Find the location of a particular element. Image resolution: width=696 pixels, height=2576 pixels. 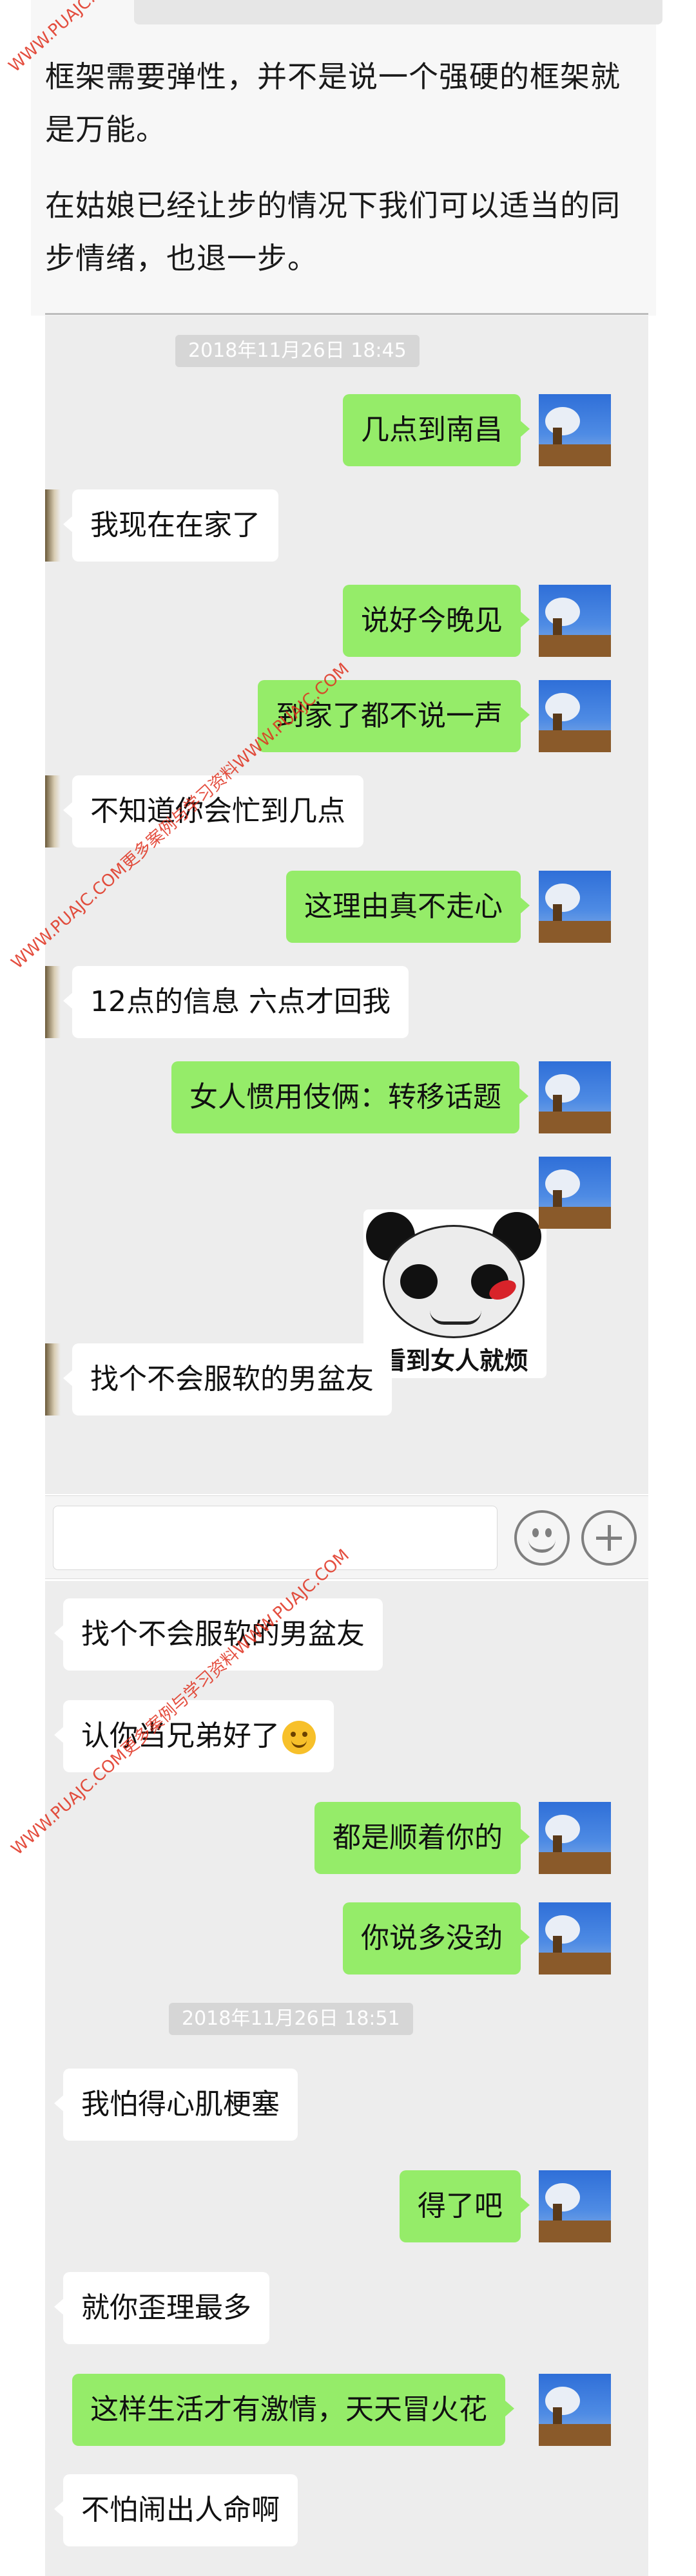

page-margin-left is located at coordinates (16, 1288).